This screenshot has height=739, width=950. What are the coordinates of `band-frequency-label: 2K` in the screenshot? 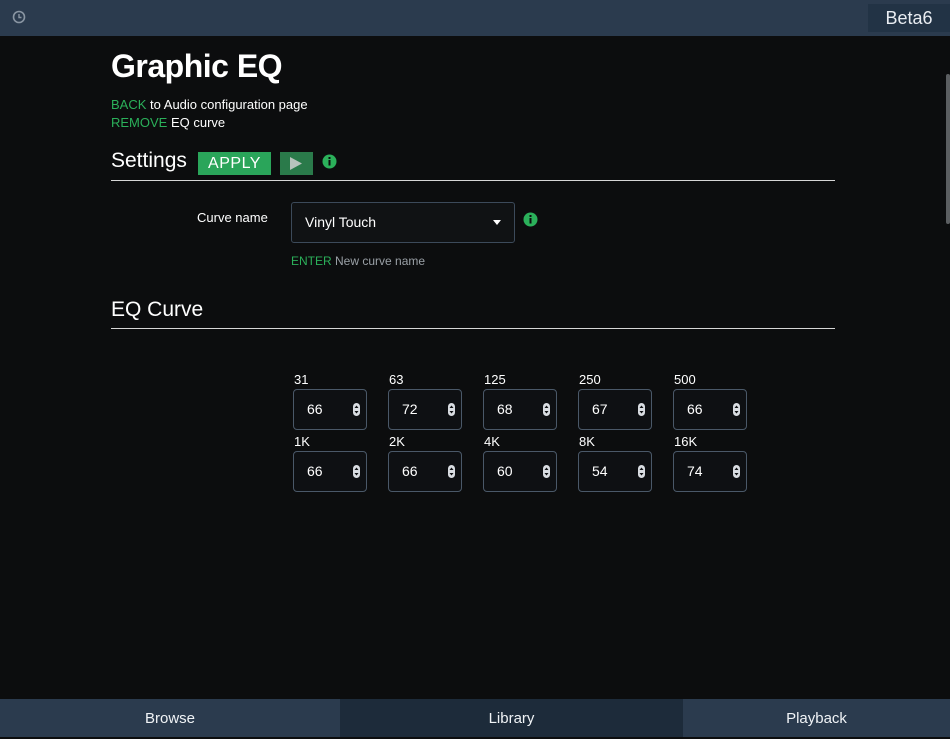 It's located at (397, 441).